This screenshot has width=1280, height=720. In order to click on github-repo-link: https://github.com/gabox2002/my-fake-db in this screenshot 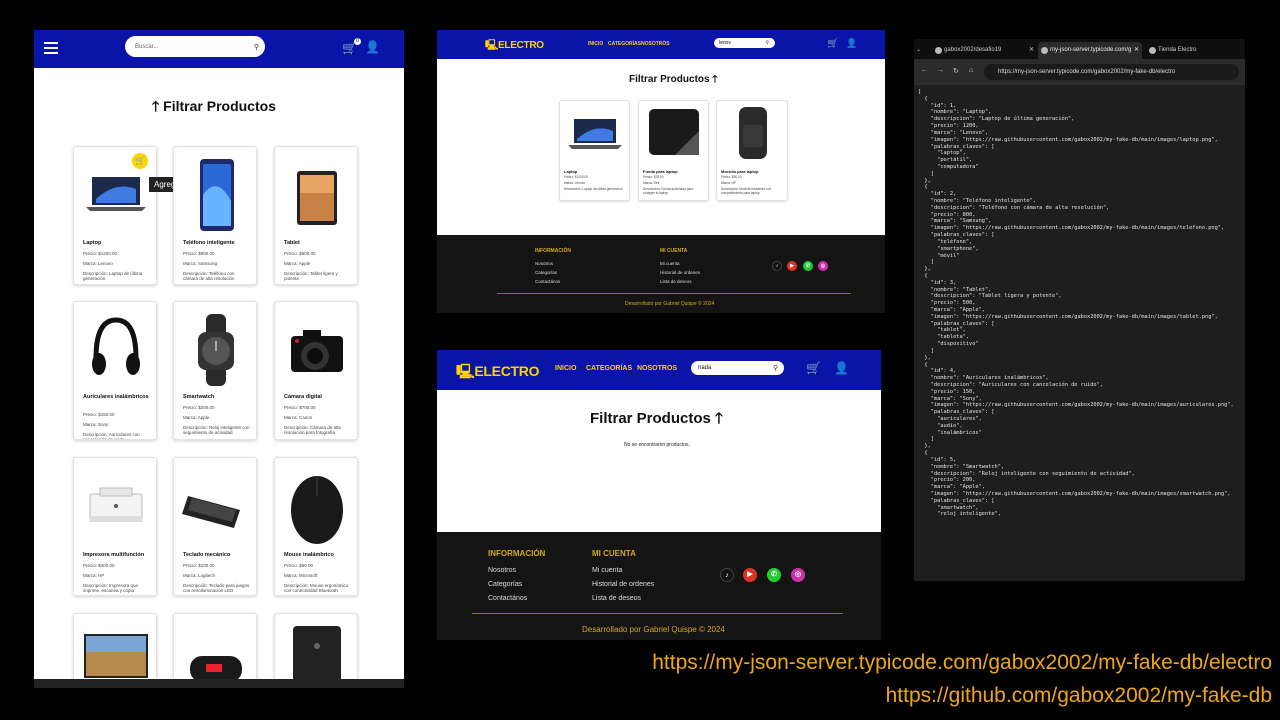, I will do `click(1079, 696)`.